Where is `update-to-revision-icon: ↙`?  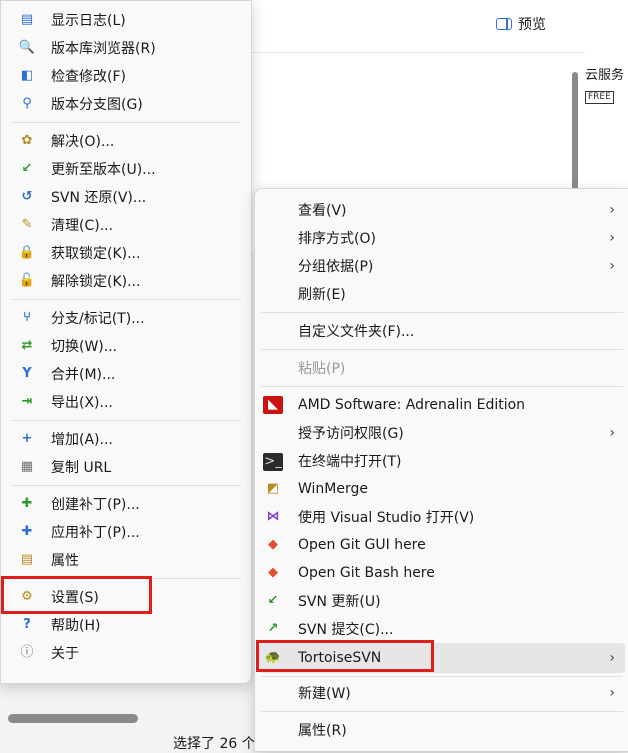
update-to-revision-icon: ↙ is located at coordinates (27, 168).